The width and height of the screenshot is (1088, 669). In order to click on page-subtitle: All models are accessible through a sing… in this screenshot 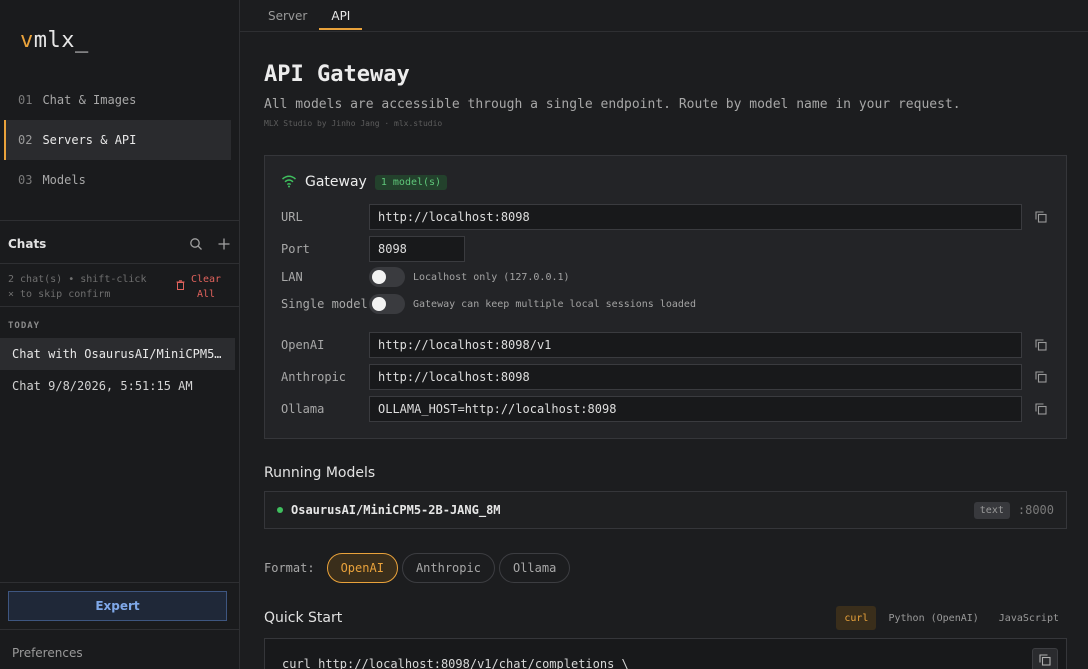, I will do `click(612, 104)`.